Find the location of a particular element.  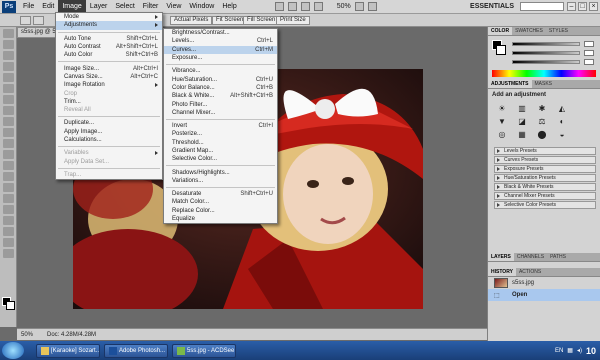

3d-rotate-tool-icon is located at coordinates (8, 231).